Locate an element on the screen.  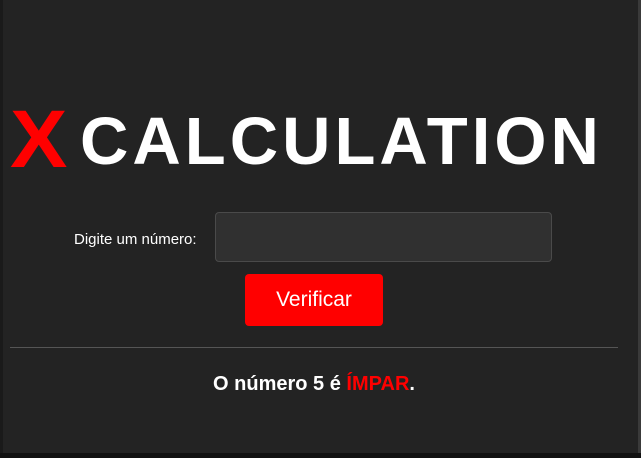
result-prefix: O número 5 é is located at coordinates (280, 384).